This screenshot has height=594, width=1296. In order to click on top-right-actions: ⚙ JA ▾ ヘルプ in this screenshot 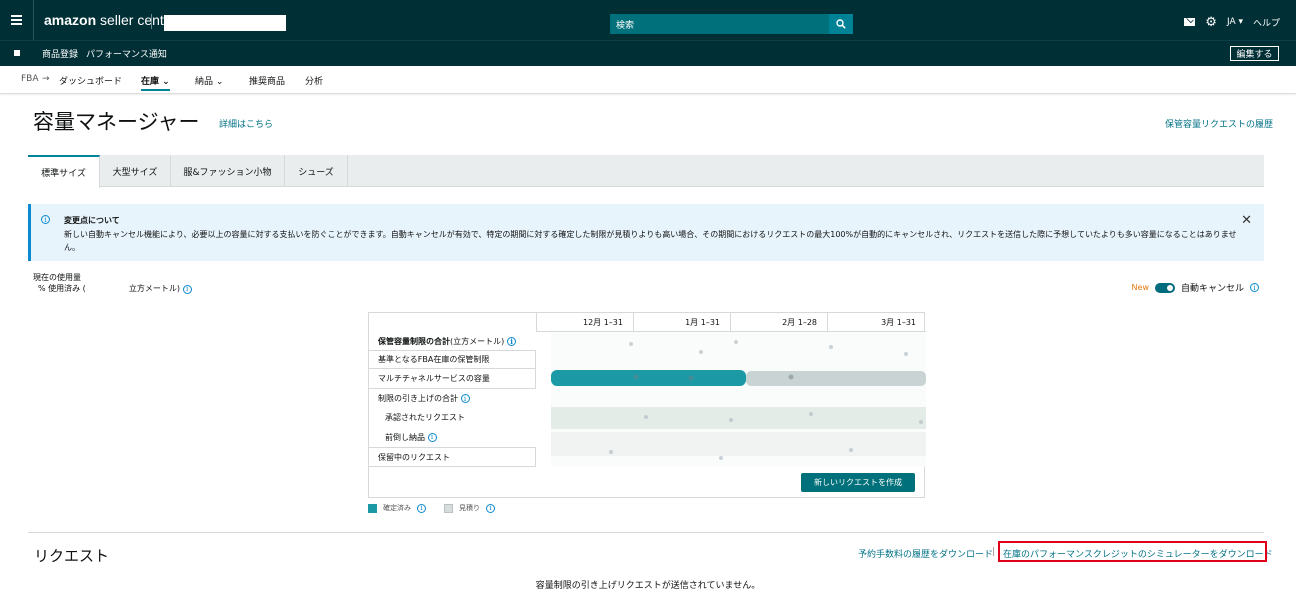, I will do `click(1240, 22)`.